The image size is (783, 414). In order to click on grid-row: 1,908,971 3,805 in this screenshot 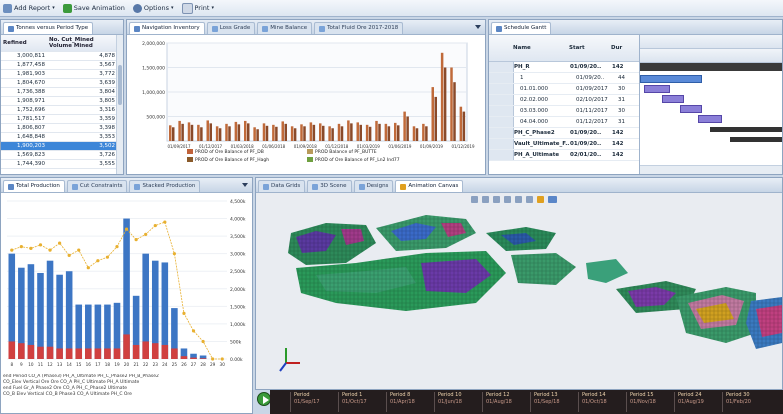, I will do `click(59, 101)`.